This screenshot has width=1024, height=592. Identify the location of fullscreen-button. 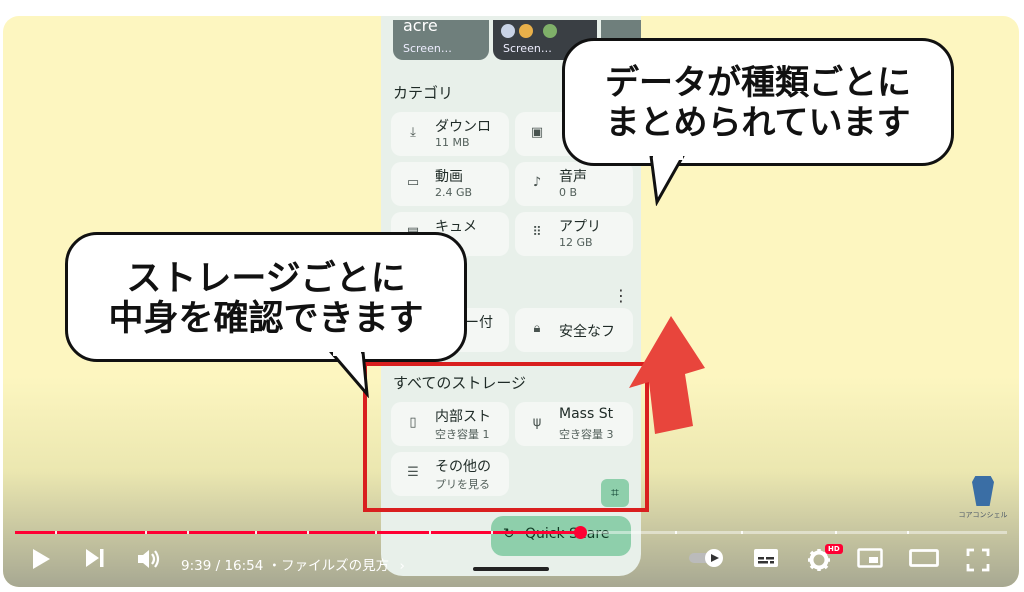
(978, 562).